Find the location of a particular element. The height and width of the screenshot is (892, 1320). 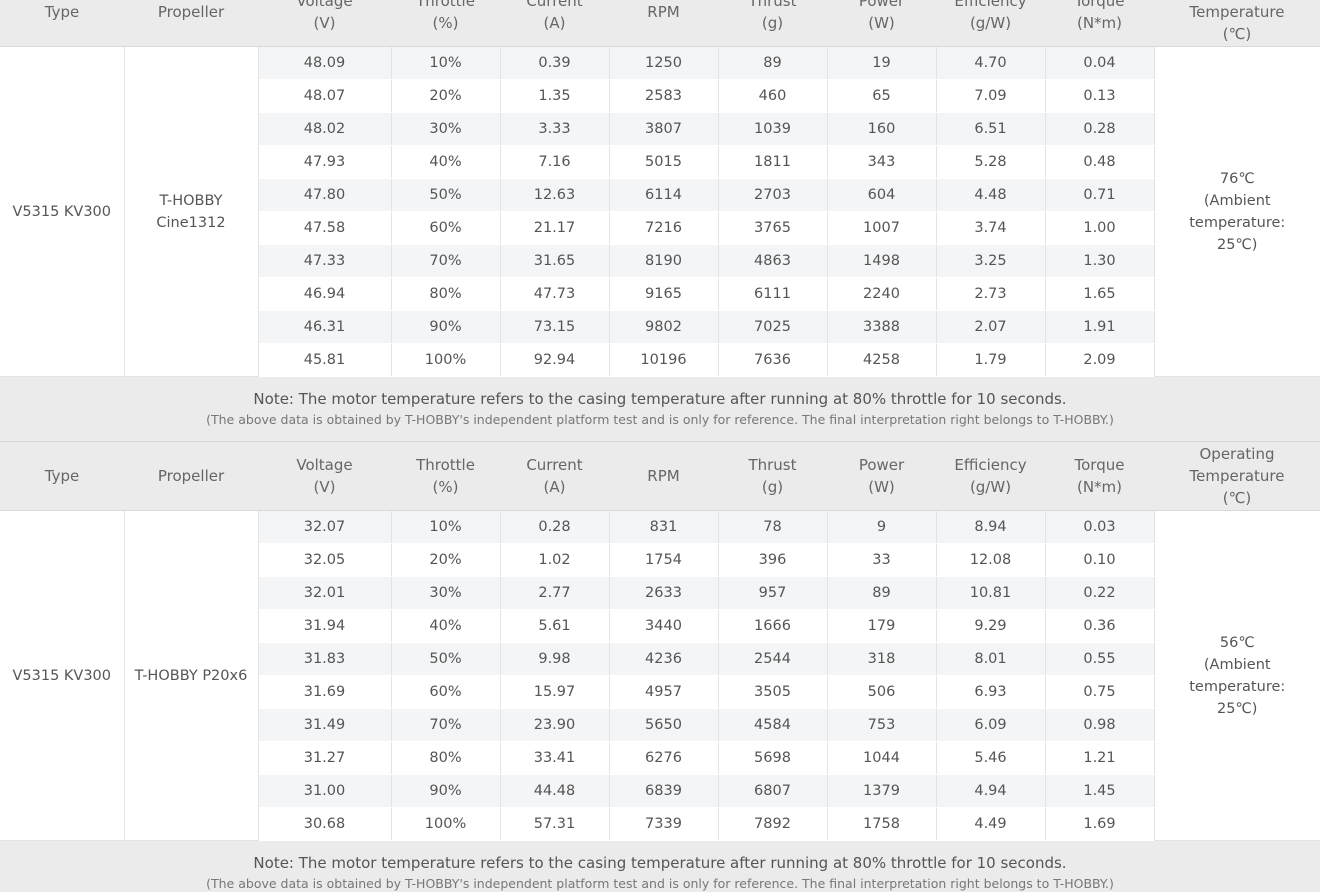

rpm-cell: 2633 is located at coordinates (664, 593).